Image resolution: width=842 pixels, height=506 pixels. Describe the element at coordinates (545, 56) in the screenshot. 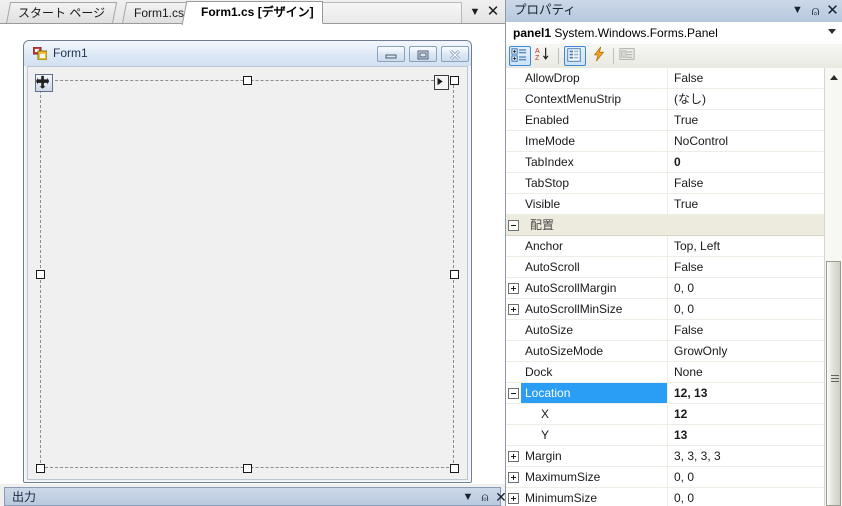

I see `alphabetical-sort-icon: A Z` at that location.